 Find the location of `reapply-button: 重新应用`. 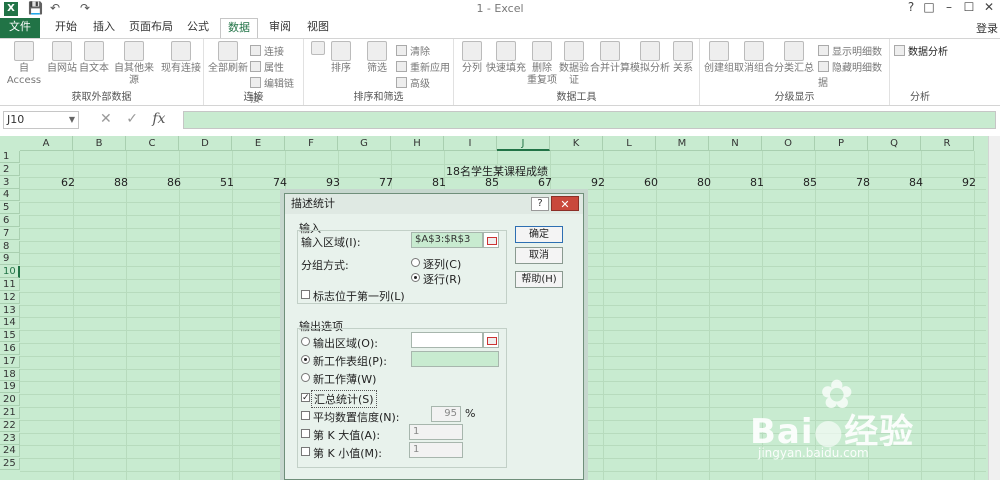

reapply-button: 重新应用 is located at coordinates (423, 66).